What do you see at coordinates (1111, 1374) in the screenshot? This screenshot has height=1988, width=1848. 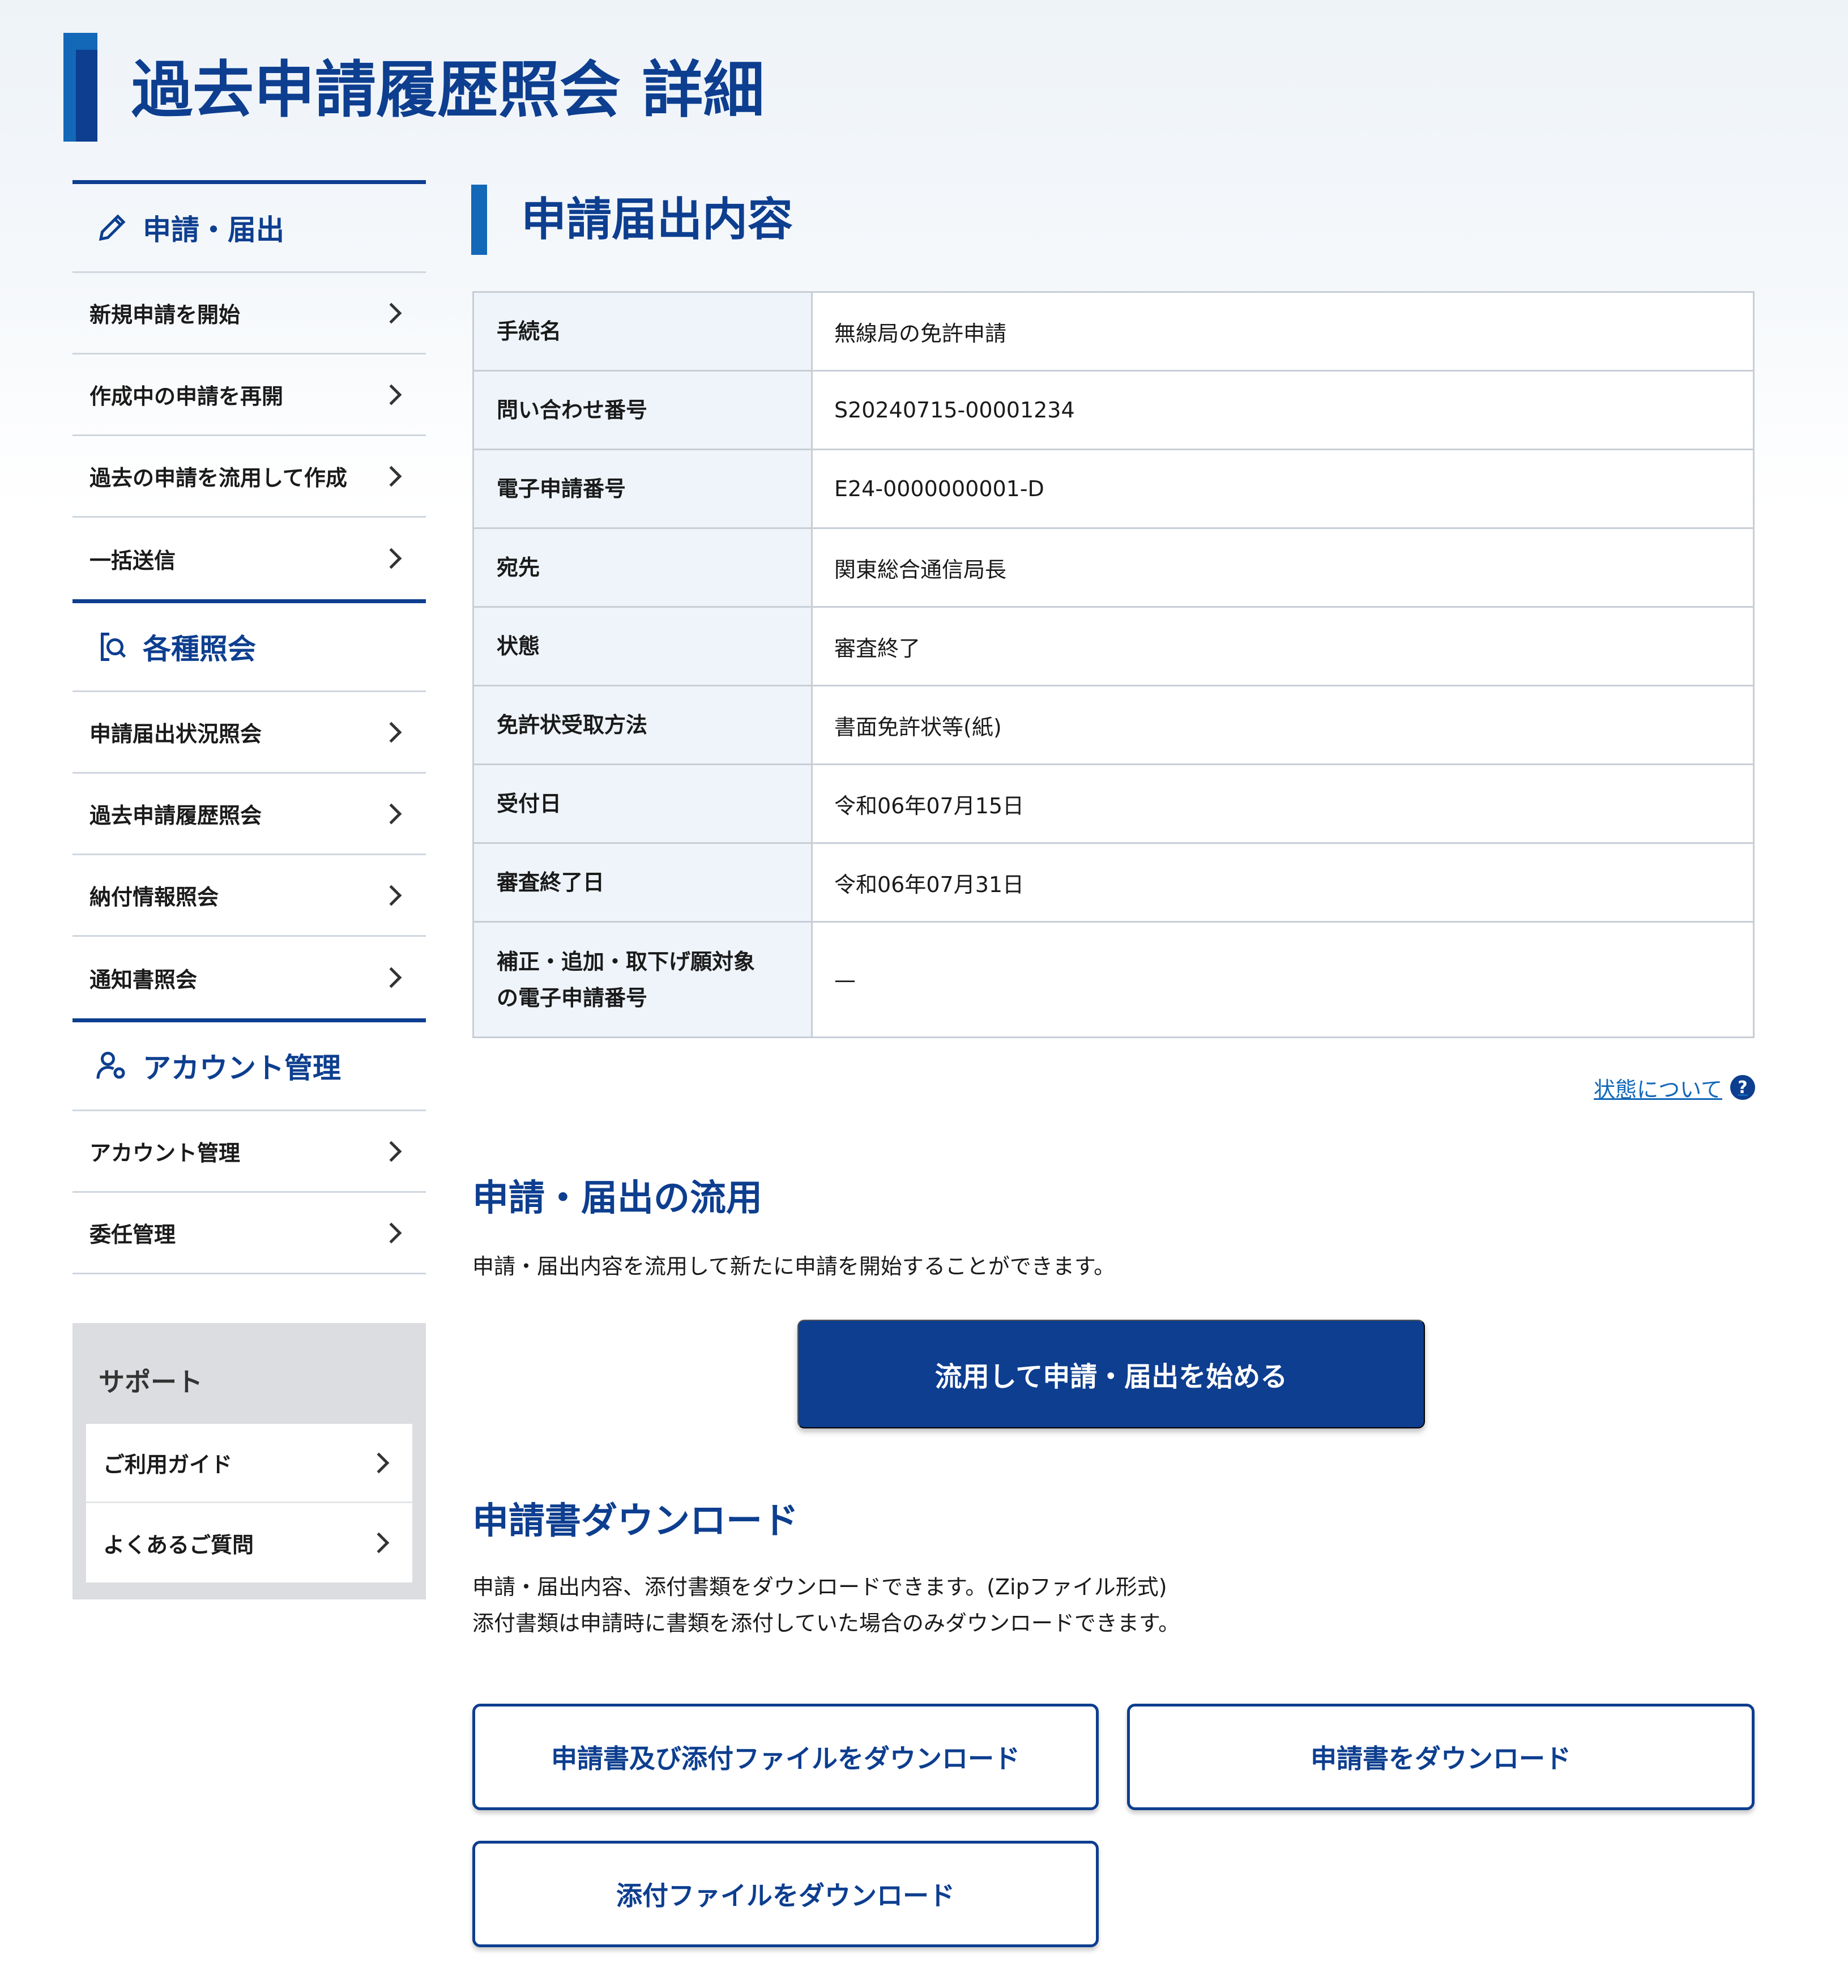 I see `reuse-start-button: 流用して申請・届出を始める` at bounding box center [1111, 1374].